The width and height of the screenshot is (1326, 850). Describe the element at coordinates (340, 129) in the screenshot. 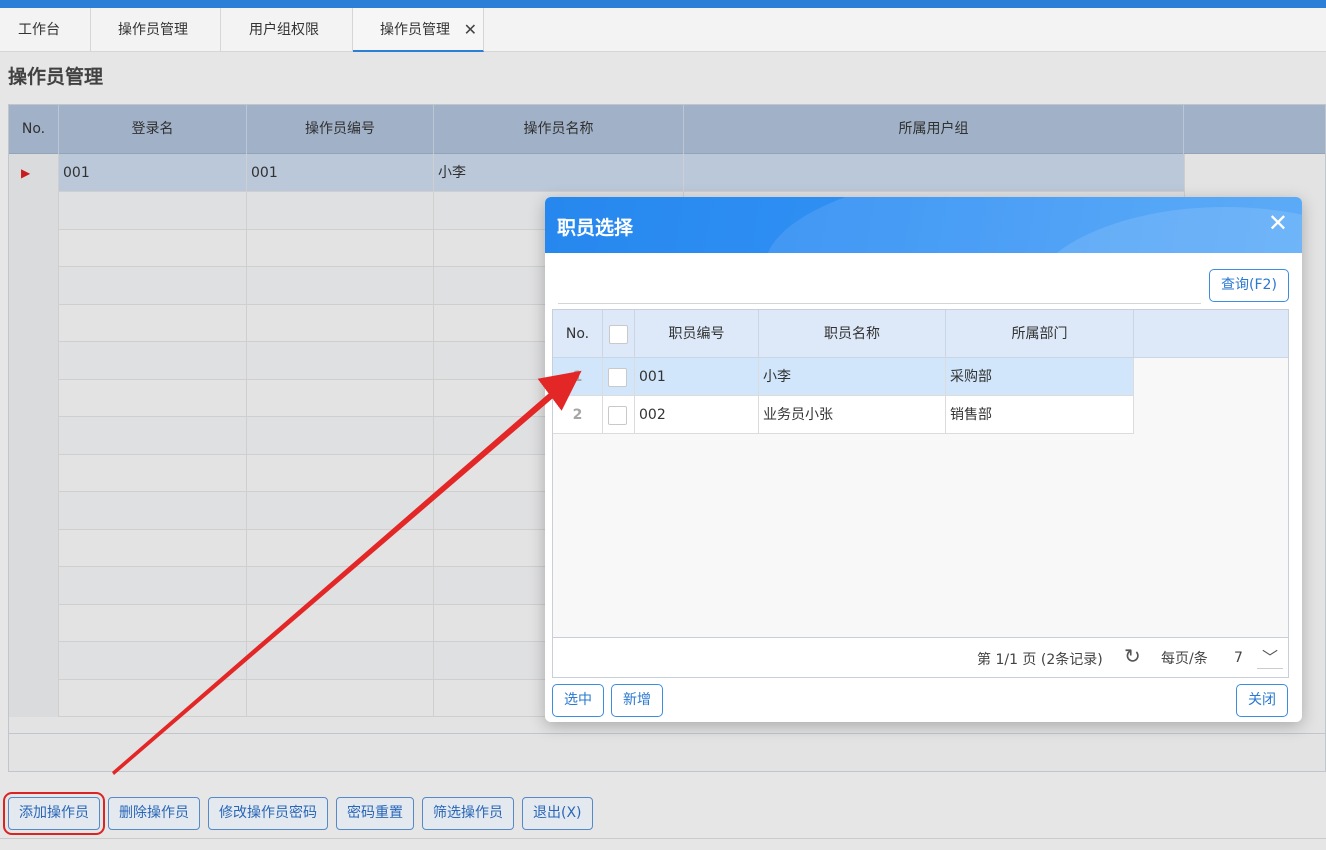

I see `col-header-code: 操作员编号` at that location.